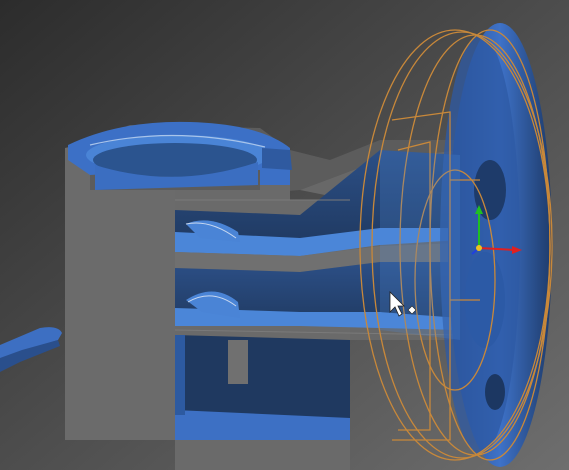 This screenshot has height=470, width=569. I want to click on triad-origin-icon, so click(479, 248).